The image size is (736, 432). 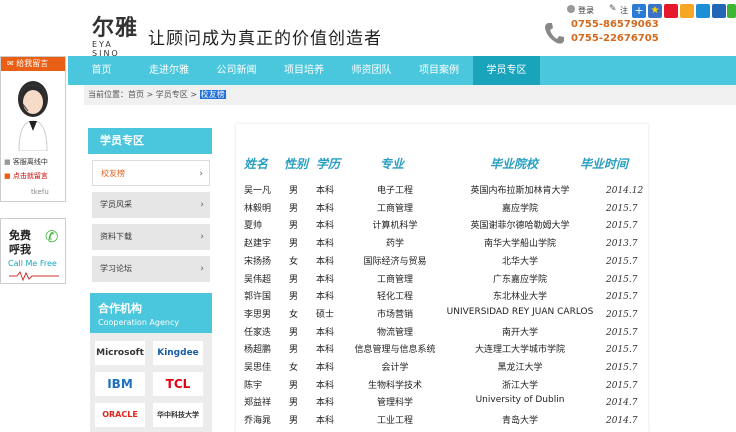 What do you see at coordinates (520, 368) in the screenshot?
I see `cell-school: 黑龙江大学` at bounding box center [520, 368].